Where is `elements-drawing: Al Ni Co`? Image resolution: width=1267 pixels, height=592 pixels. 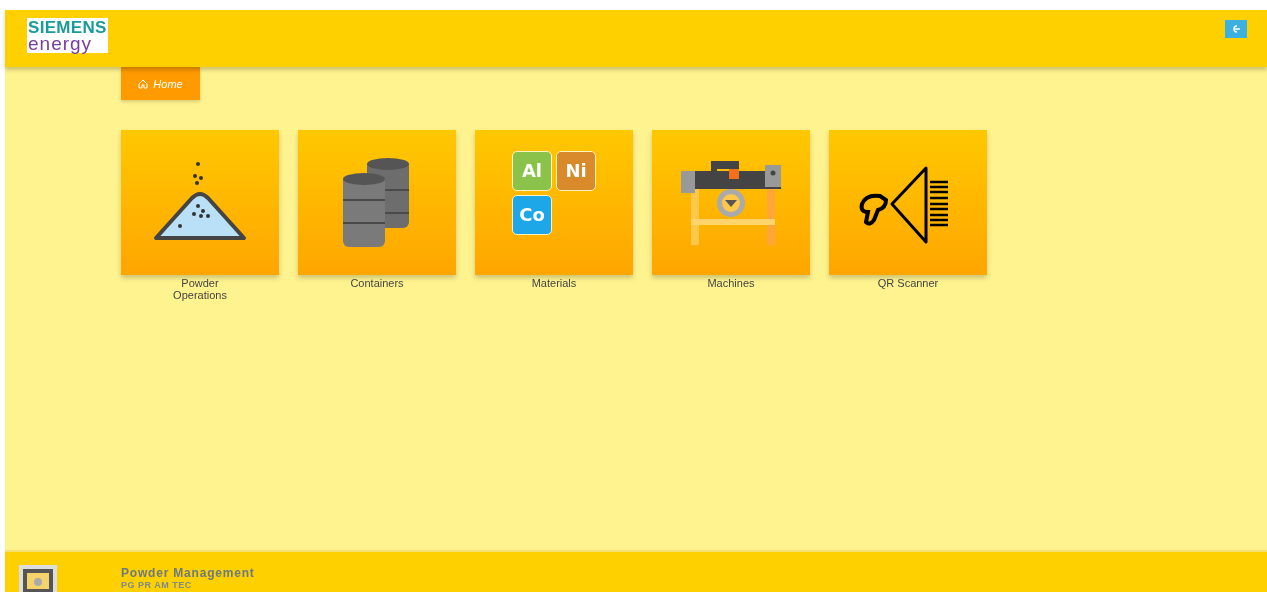 elements-drawing: Al Ni Co is located at coordinates (554, 192).